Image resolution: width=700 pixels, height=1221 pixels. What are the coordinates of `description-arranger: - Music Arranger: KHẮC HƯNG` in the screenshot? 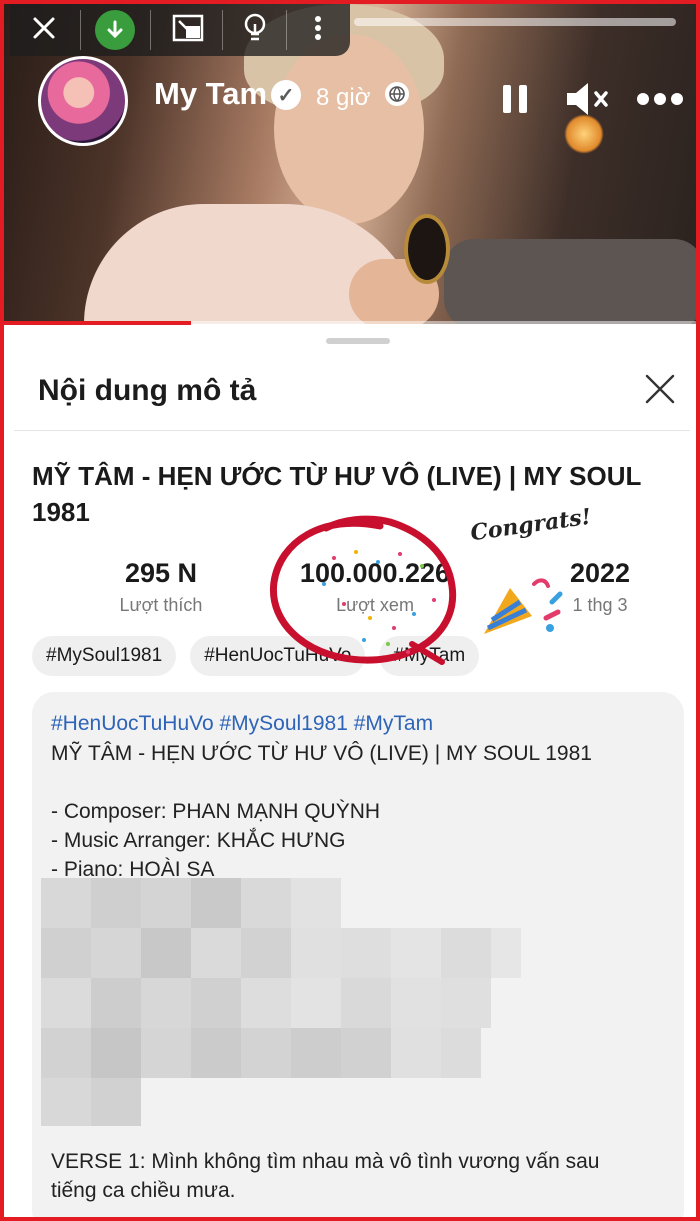 It's located at (198, 840).